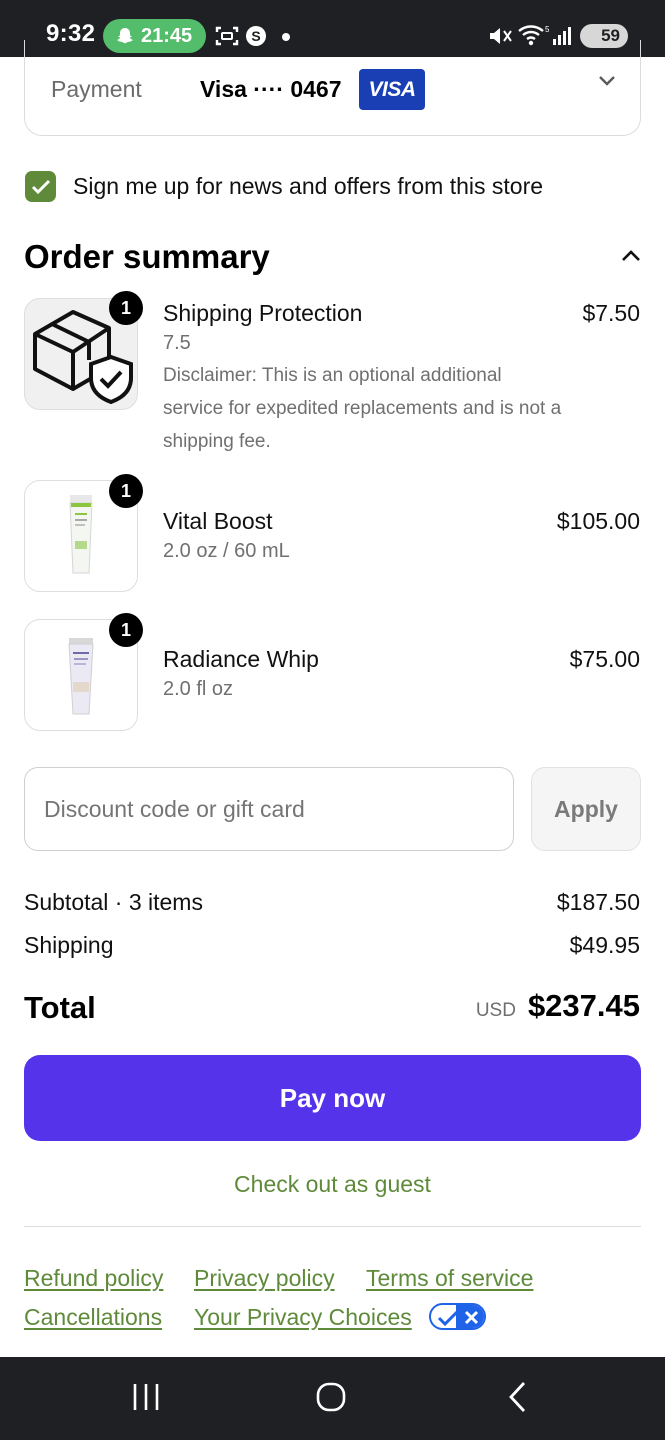 Image resolution: width=665 pixels, height=1440 pixels. What do you see at coordinates (449, 1278) in the screenshot?
I see `terms-of-service-link: Terms of service` at bounding box center [449, 1278].